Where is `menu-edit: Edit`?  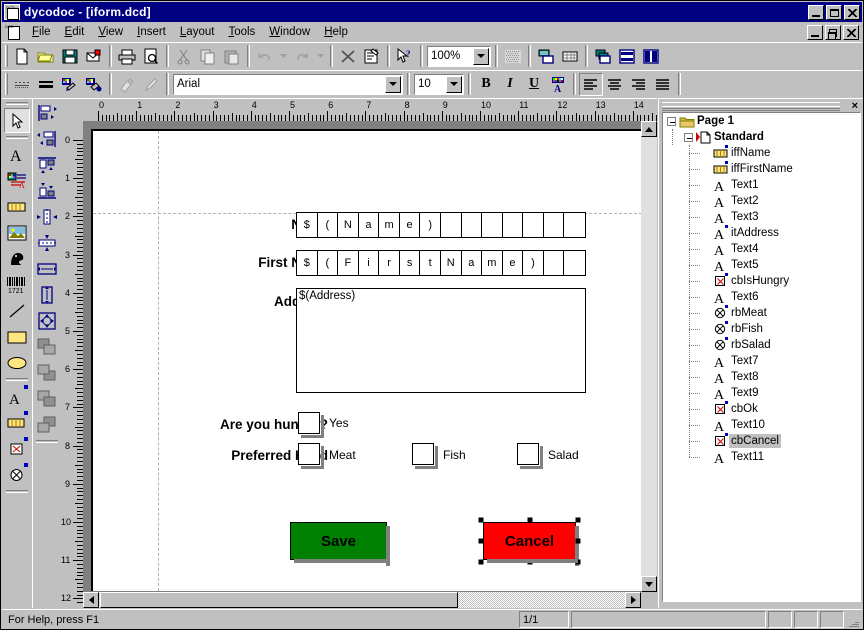 menu-edit: Edit is located at coordinates (75, 32).